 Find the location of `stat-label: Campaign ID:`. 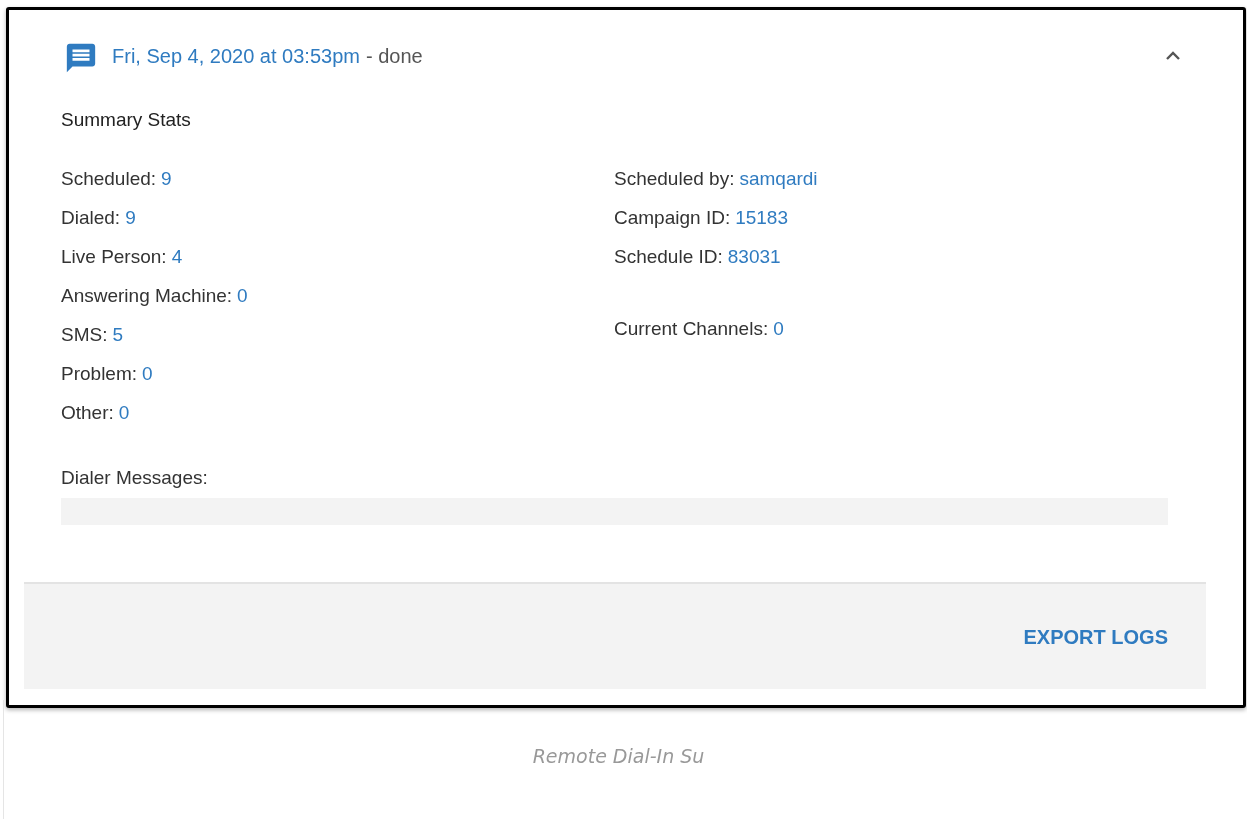

stat-label: Campaign ID: is located at coordinates (672, 218).